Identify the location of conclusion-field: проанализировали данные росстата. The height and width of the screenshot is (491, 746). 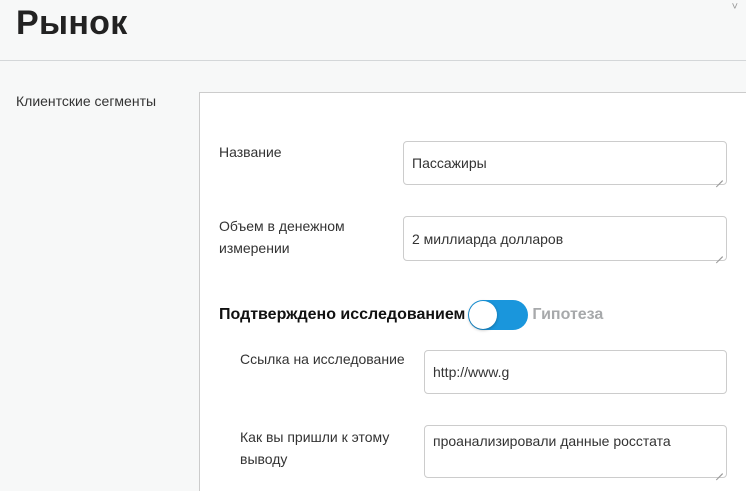
(575, 451).